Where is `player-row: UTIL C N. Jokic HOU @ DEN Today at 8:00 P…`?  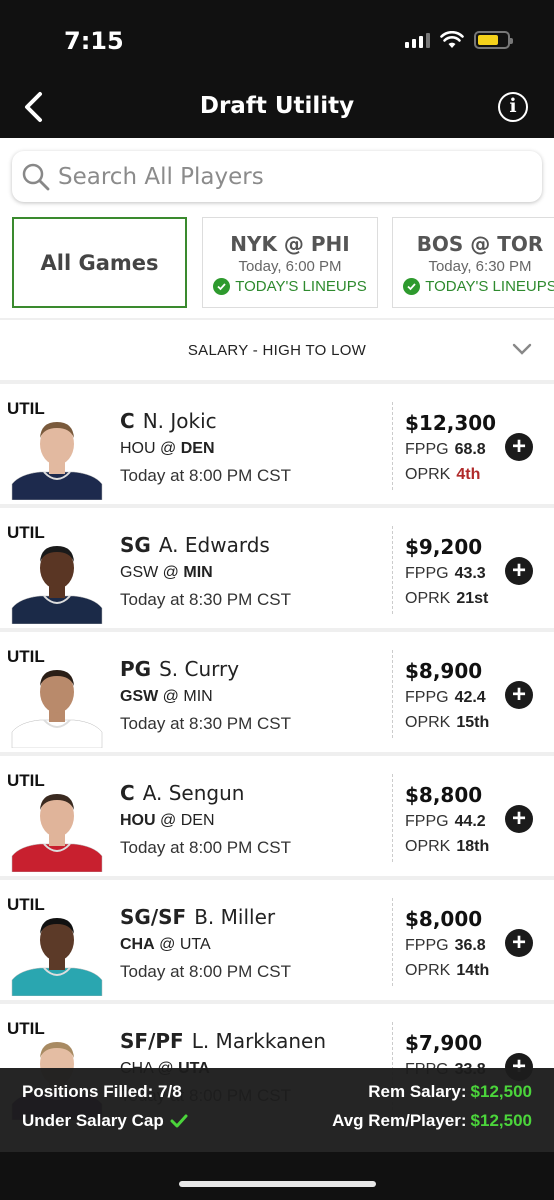
player-row: UTIL C N. Jokic HOU @ DEN Today at 8:00 P… is located at coordinates (277, 444).